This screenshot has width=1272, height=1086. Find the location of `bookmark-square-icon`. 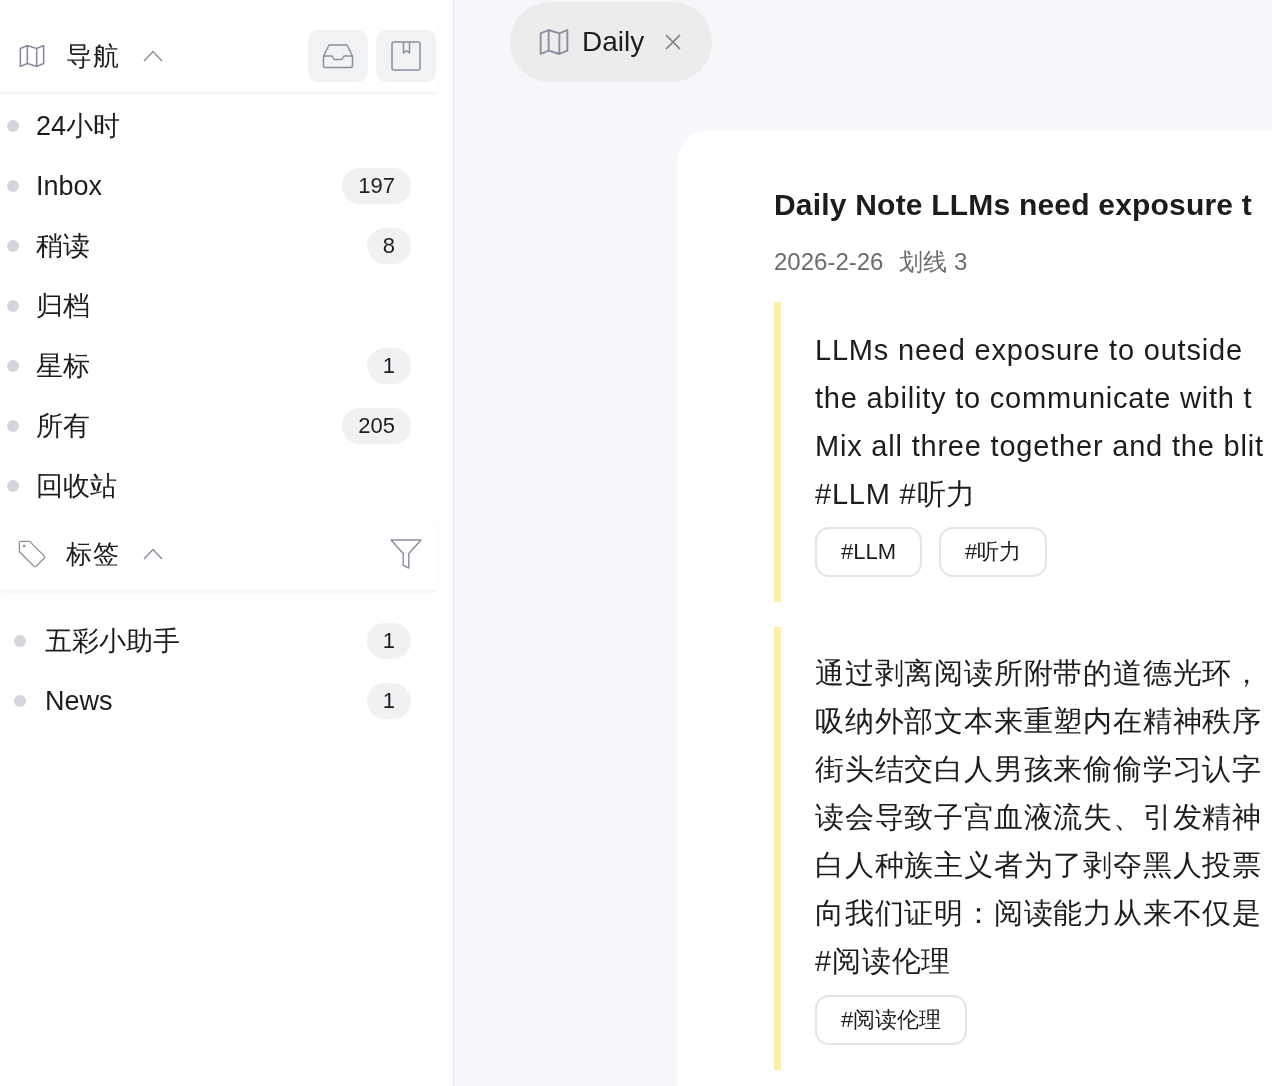

bookmark-square-icon is located at coordinates (406, 56).